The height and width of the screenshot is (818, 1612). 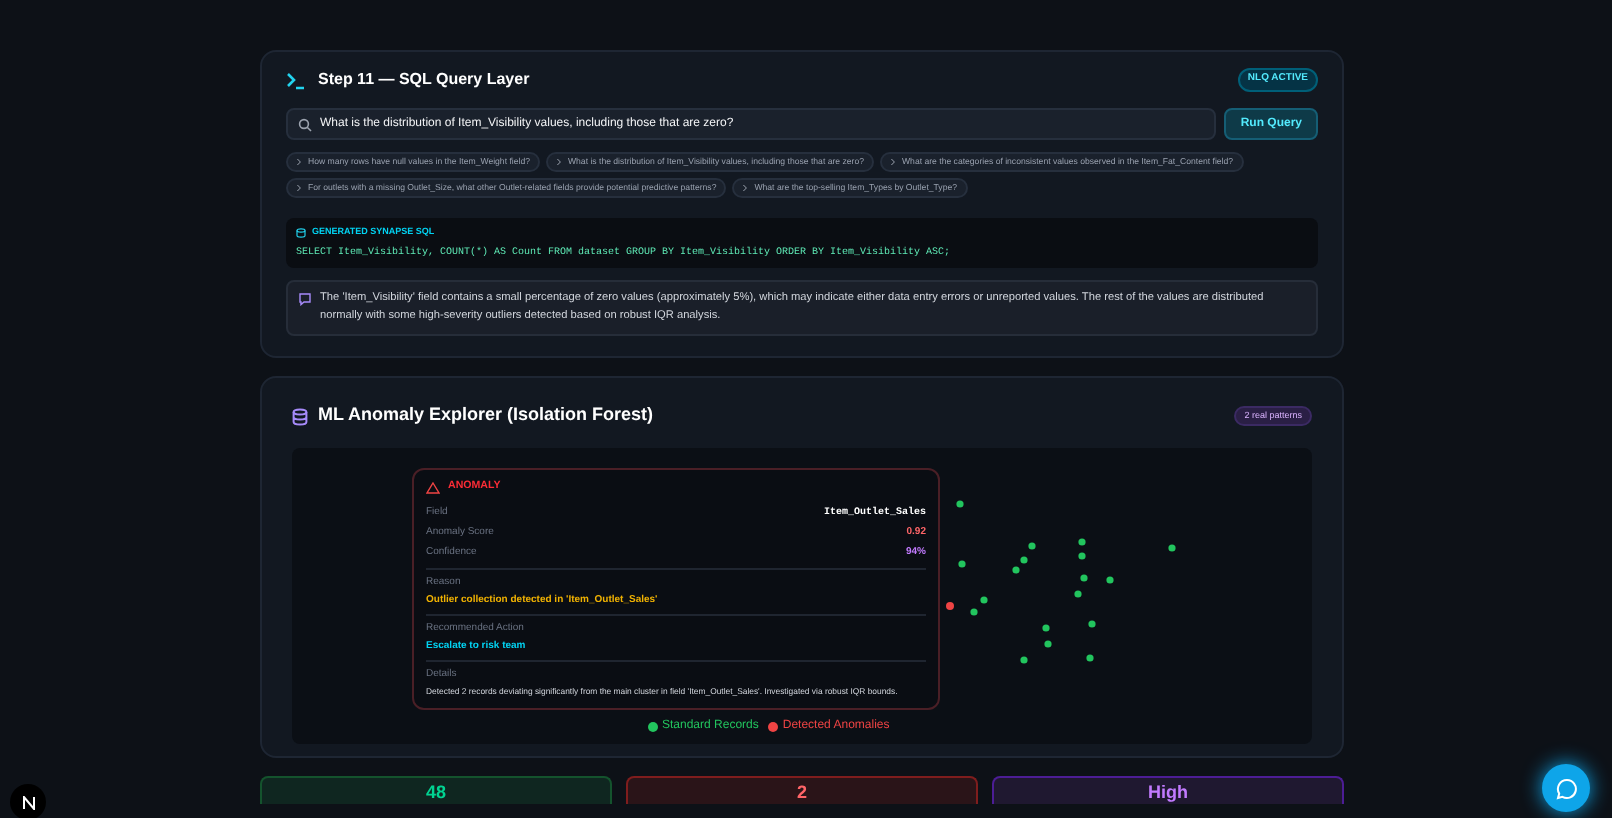 I want to click on chat-button, so click(x=1566, y=788).